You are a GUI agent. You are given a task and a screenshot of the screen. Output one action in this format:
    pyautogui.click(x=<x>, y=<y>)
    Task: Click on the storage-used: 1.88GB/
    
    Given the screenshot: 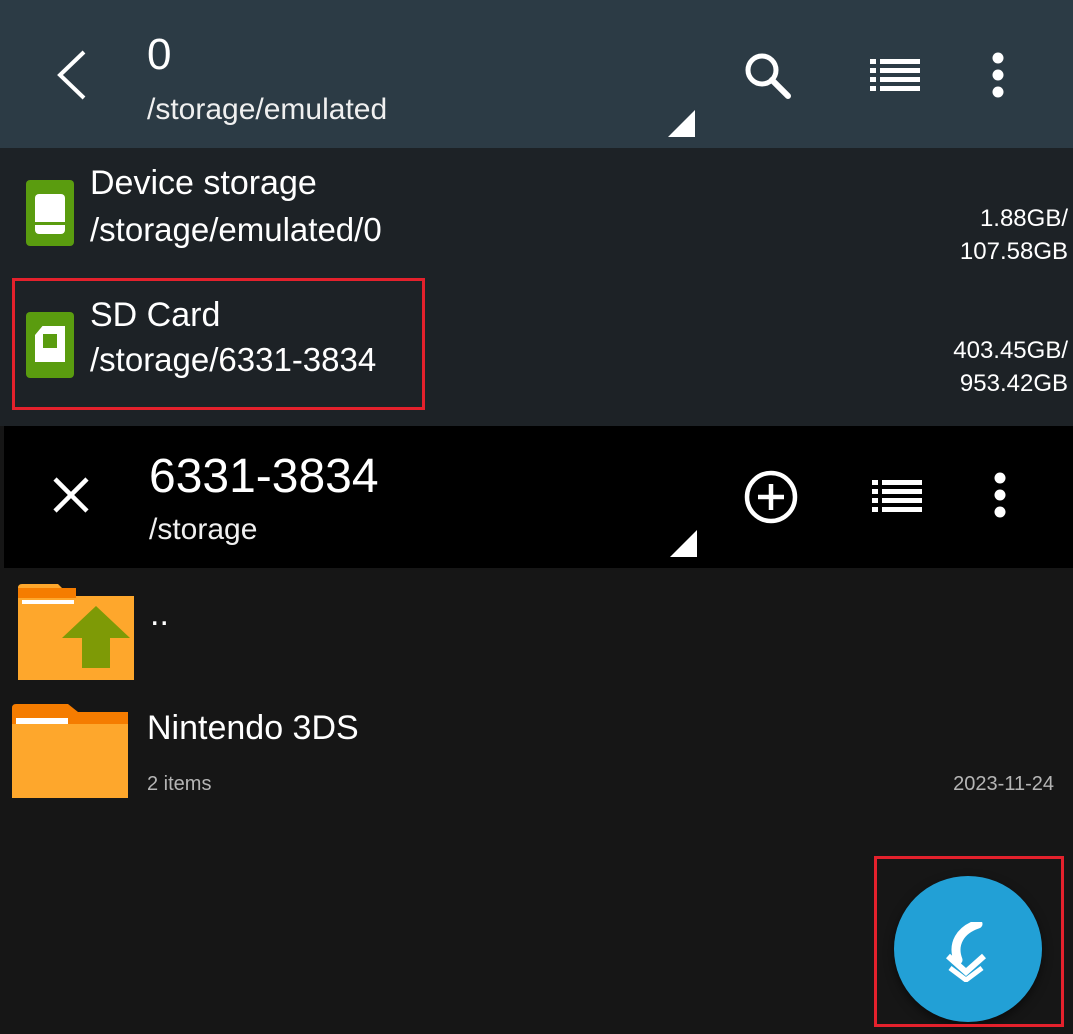 What is the action you would take?
    pyautogui.click(x=1023, y=218)
    